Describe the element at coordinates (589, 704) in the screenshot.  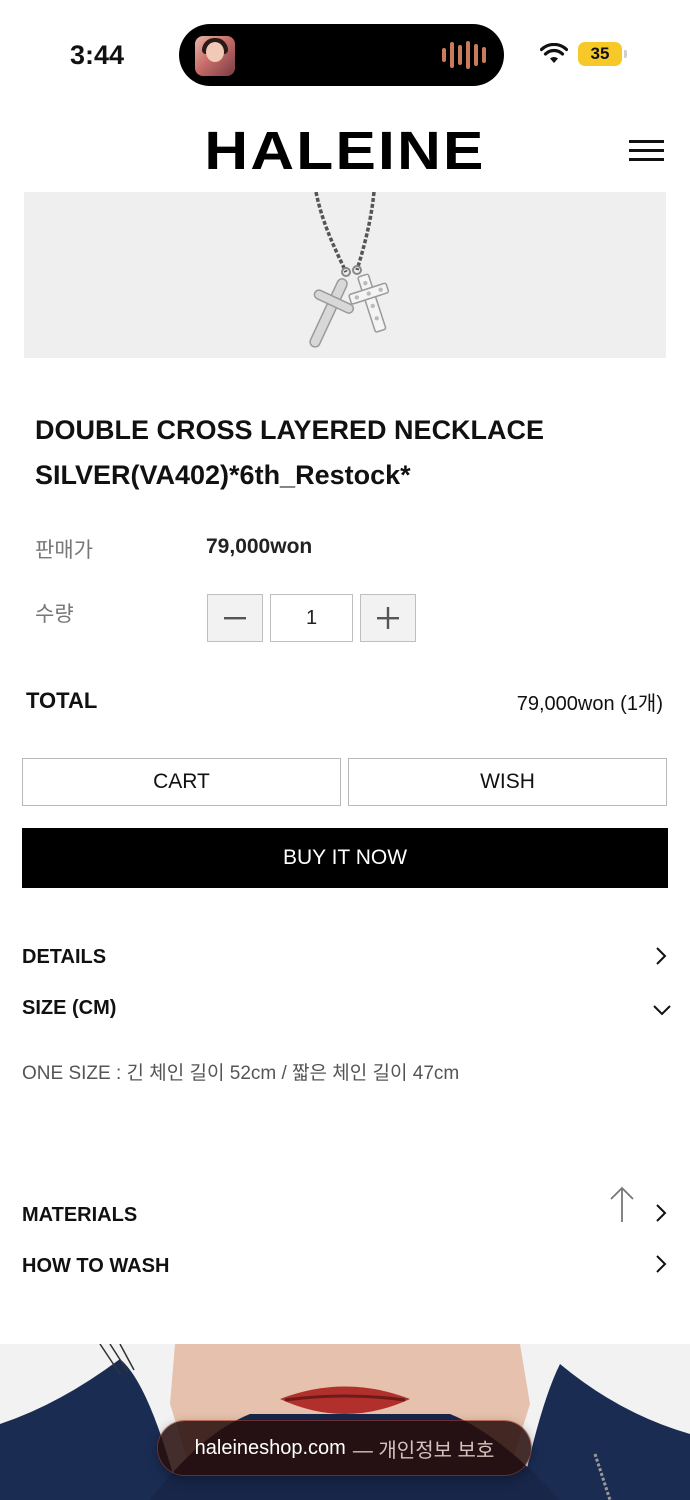
I see `total-value: 79,000won (1개)` at that location.